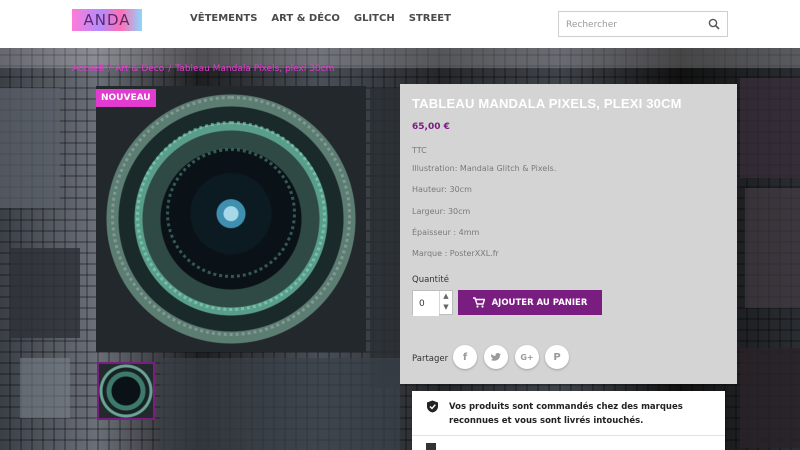 This screenshot has height=450, width=800. Describe the element at coordinates (557, 357) in the screenshot. I see `pinterest-icon: P` at that location.